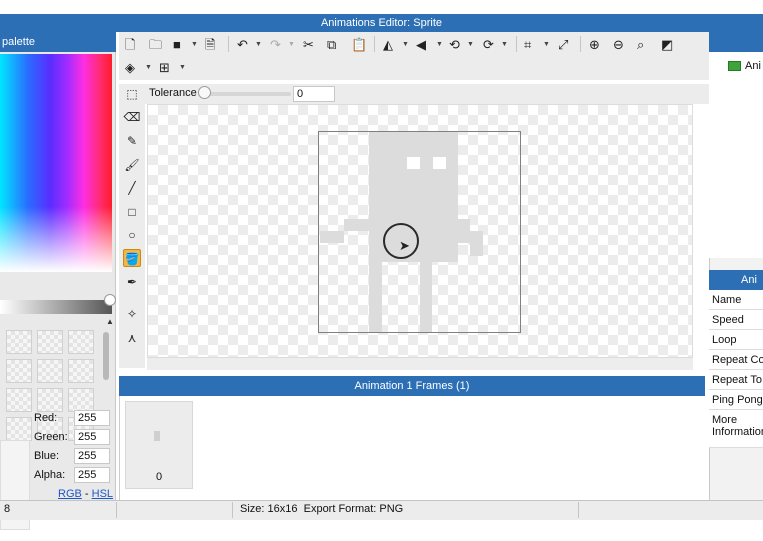 The height and width of the screenshot is (541, 763). I want to click on animations-list-header, so click(736, 42).